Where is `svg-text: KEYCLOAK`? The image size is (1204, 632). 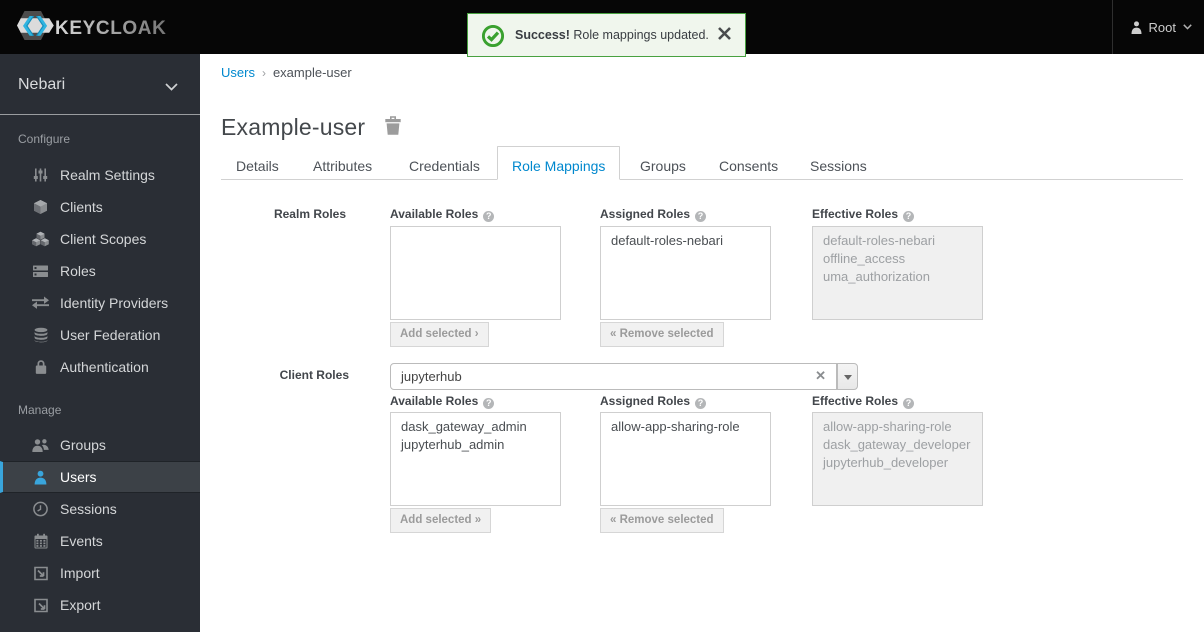 svg-text: KEYCLOAK is located at coordinates (110, 28).